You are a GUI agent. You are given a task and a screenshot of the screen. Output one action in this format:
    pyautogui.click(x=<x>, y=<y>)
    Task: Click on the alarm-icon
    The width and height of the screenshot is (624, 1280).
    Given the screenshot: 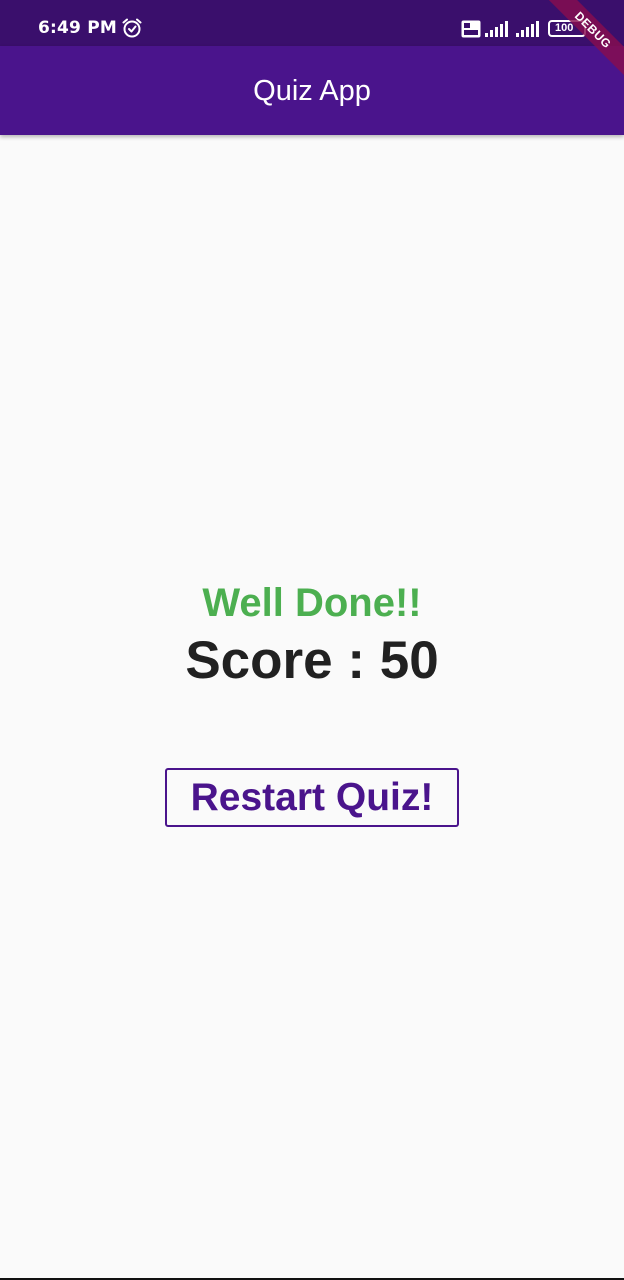 What is the action you would take?
    pyautogui.click(x=132, y=28)
    